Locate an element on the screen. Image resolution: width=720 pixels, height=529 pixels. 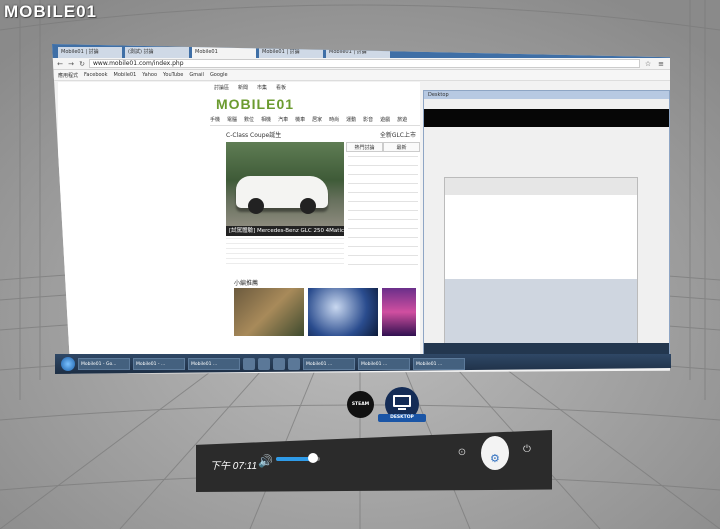
headline-link: 全新GLC上市 is located at coordinates (398, 134).